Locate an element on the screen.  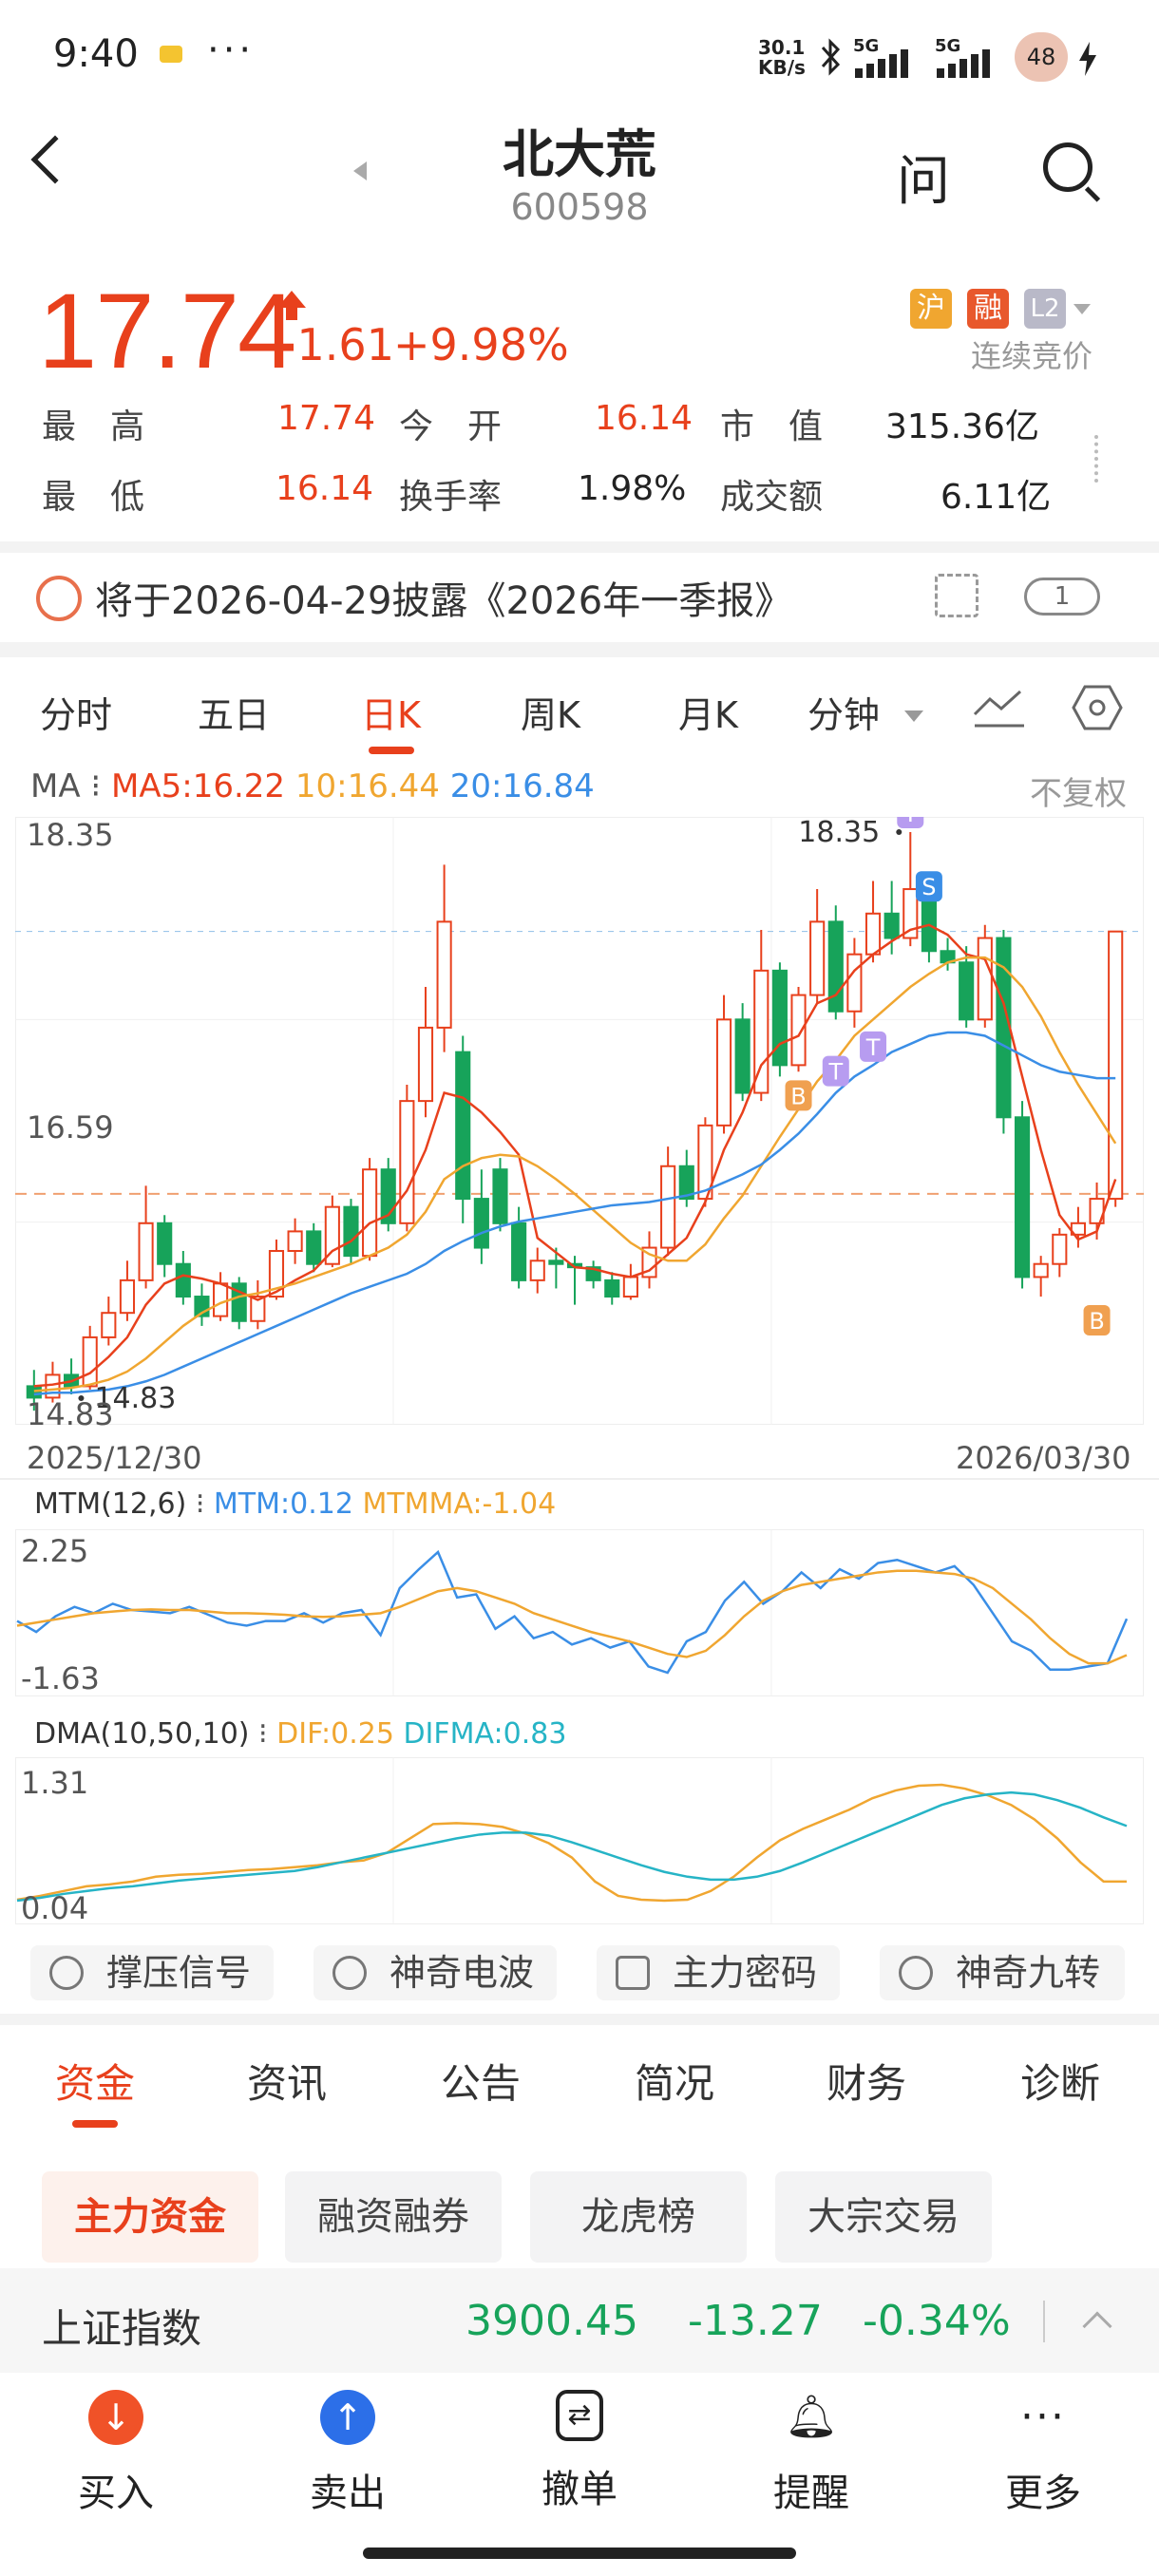
cancel-order-button: ⇄ 撤单 is located at coordinates (580, 2451).